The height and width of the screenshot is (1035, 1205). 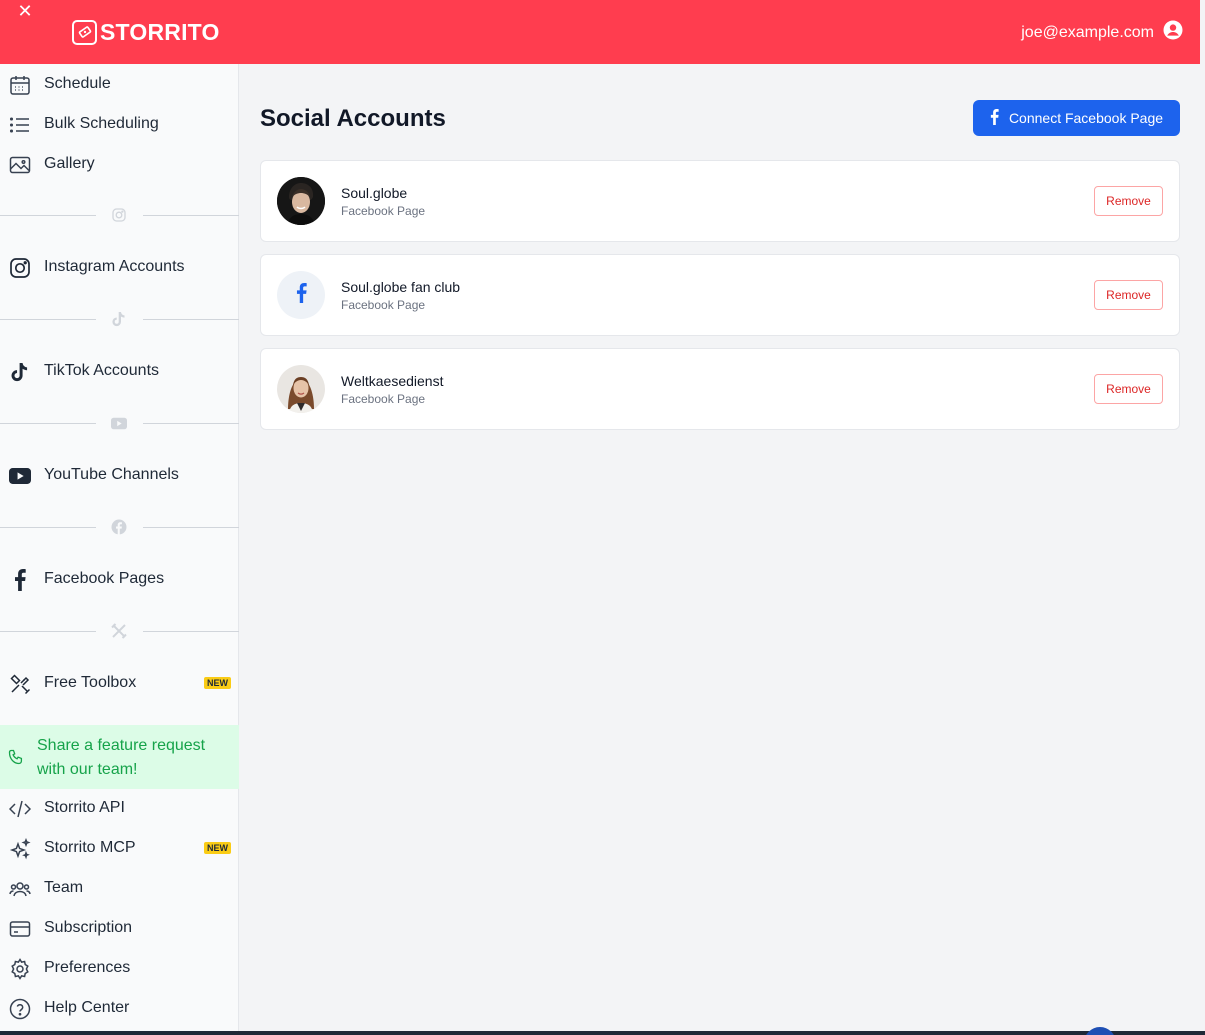 I want to click on phone-icon, so click(x=16, y=759).